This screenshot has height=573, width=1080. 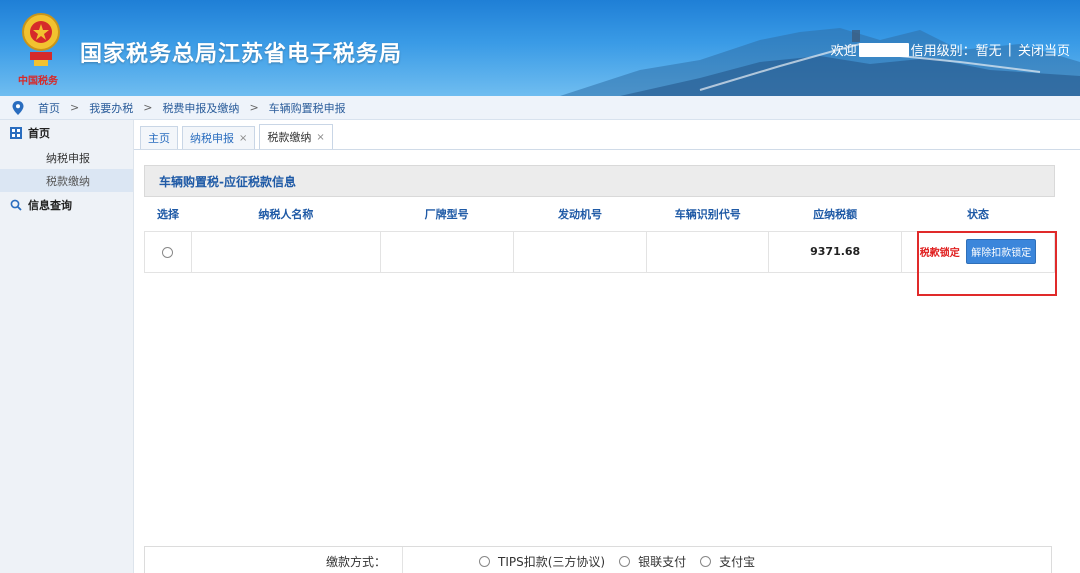 What do you see at coordinates (708, 251) in the screenshot?
I see `vin-cell` at bounding box center [708, 251].